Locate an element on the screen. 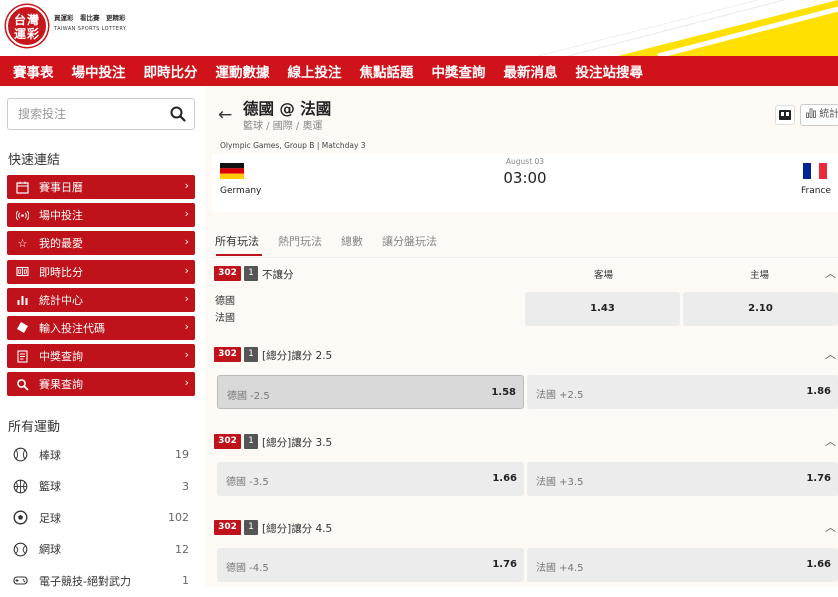  tab-totals: 總數 is located at coordinates (352, 241).